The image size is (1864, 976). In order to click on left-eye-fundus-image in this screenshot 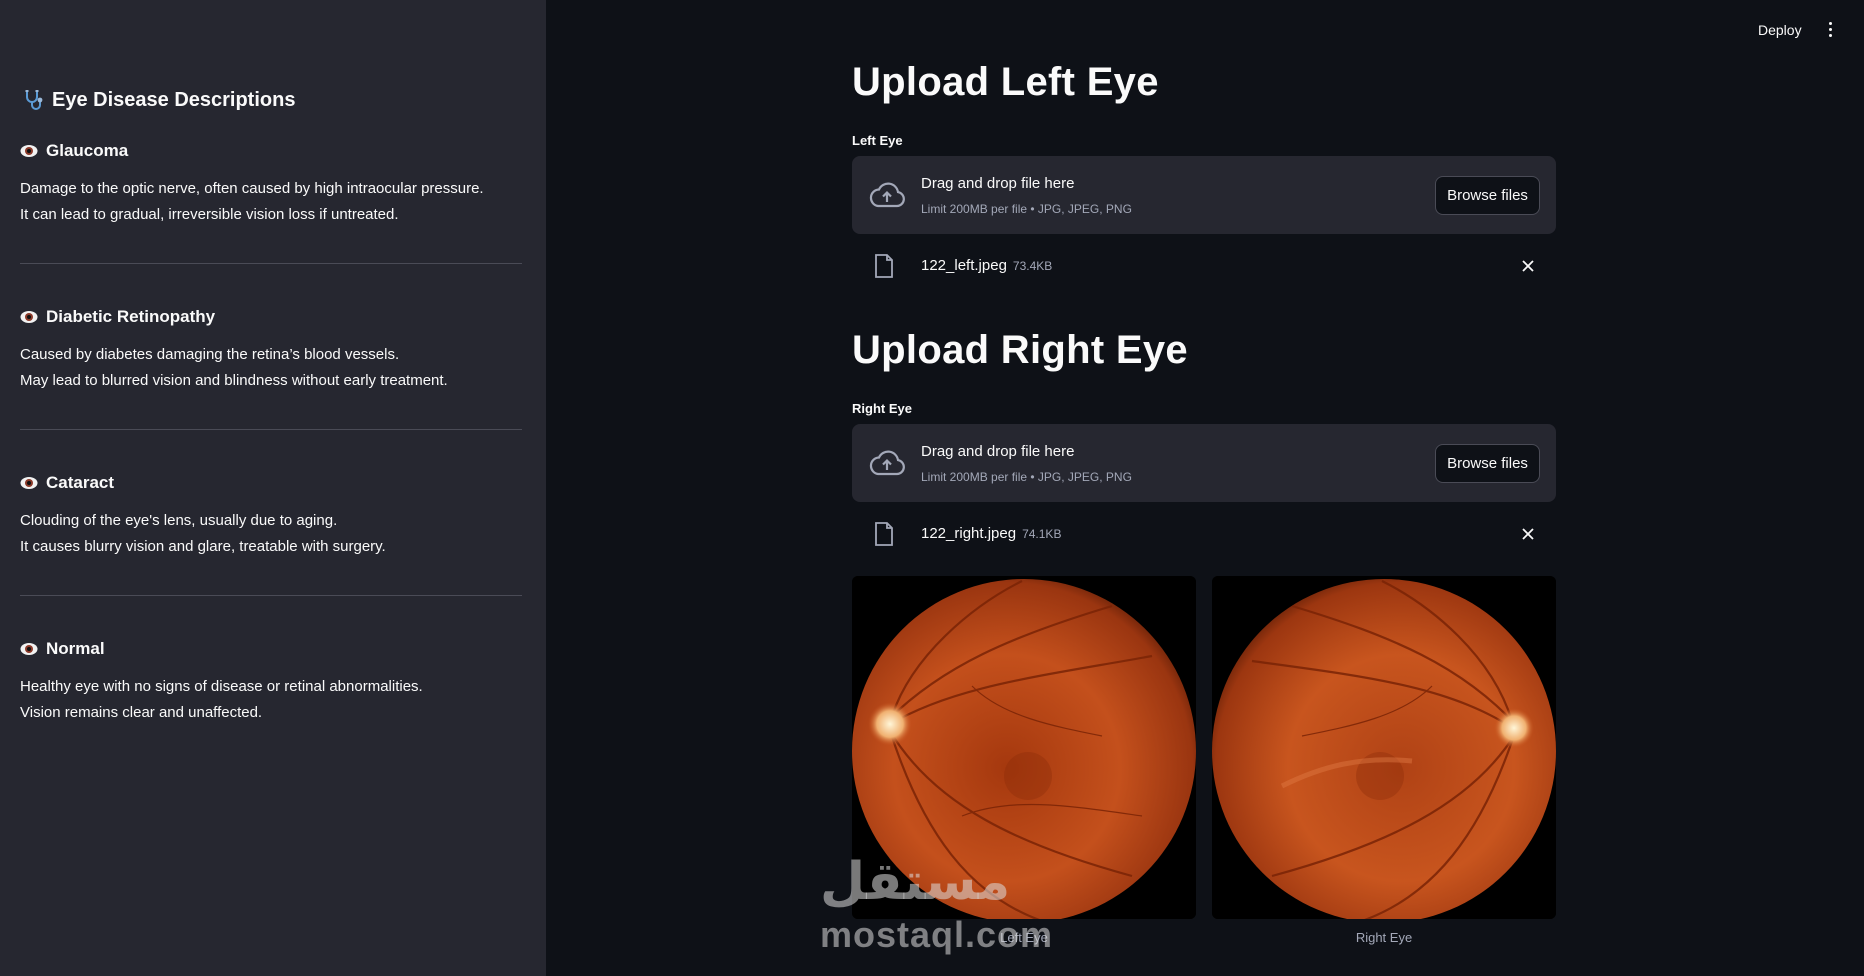, I will do `click(1024, 747)`.